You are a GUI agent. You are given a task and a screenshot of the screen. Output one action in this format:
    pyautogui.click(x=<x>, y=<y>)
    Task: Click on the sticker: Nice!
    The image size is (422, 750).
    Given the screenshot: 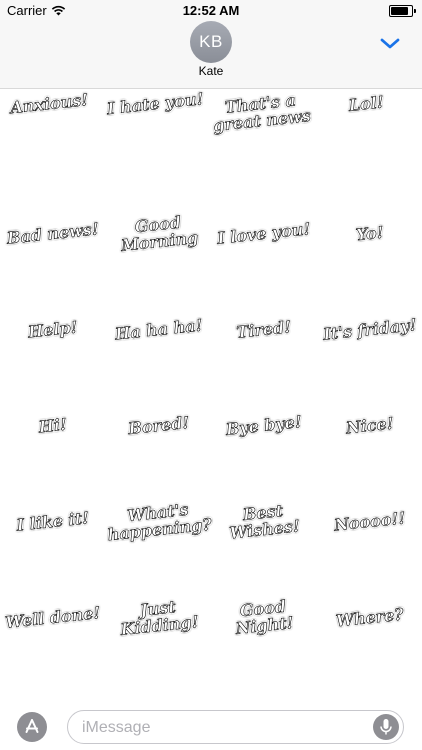 What is the action you would take?
    pyautogui.click(x=367, y=425)
    